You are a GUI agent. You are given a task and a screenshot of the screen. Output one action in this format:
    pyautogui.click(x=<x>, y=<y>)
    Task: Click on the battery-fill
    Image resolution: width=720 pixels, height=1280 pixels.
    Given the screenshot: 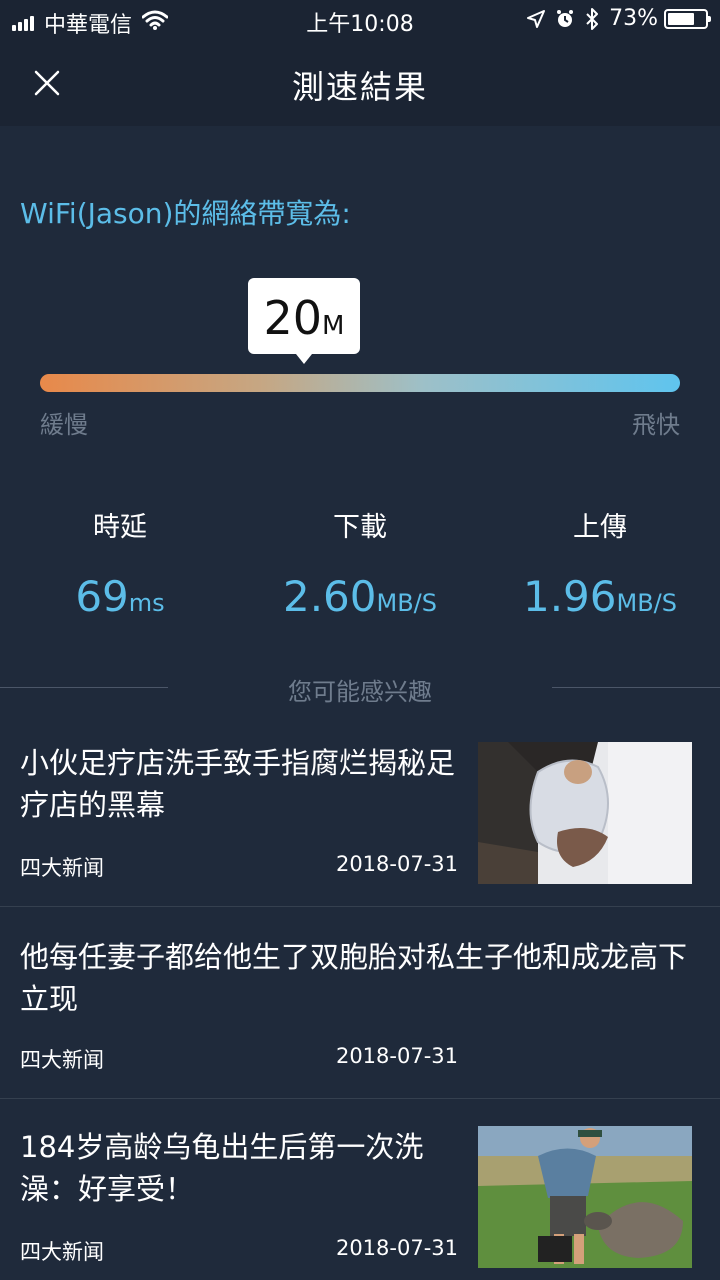 What is the action you would take?
    pyautogui.click(x=681, y=18)
    